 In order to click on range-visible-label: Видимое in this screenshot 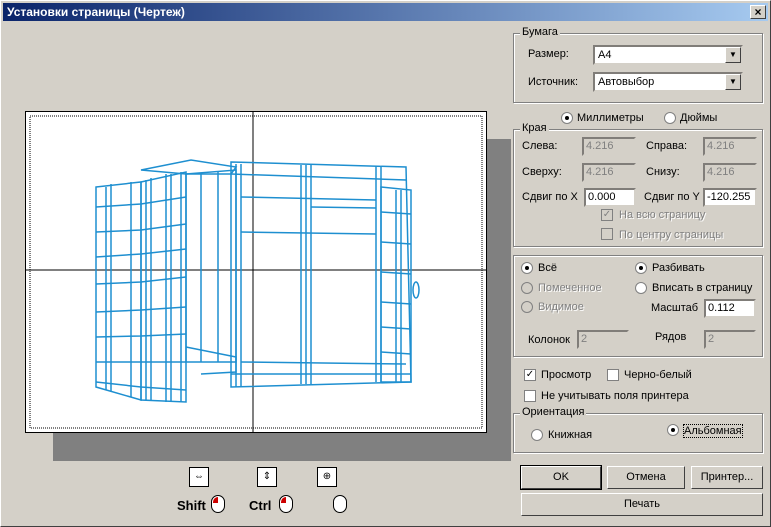, I will do `click(561, 307)`.